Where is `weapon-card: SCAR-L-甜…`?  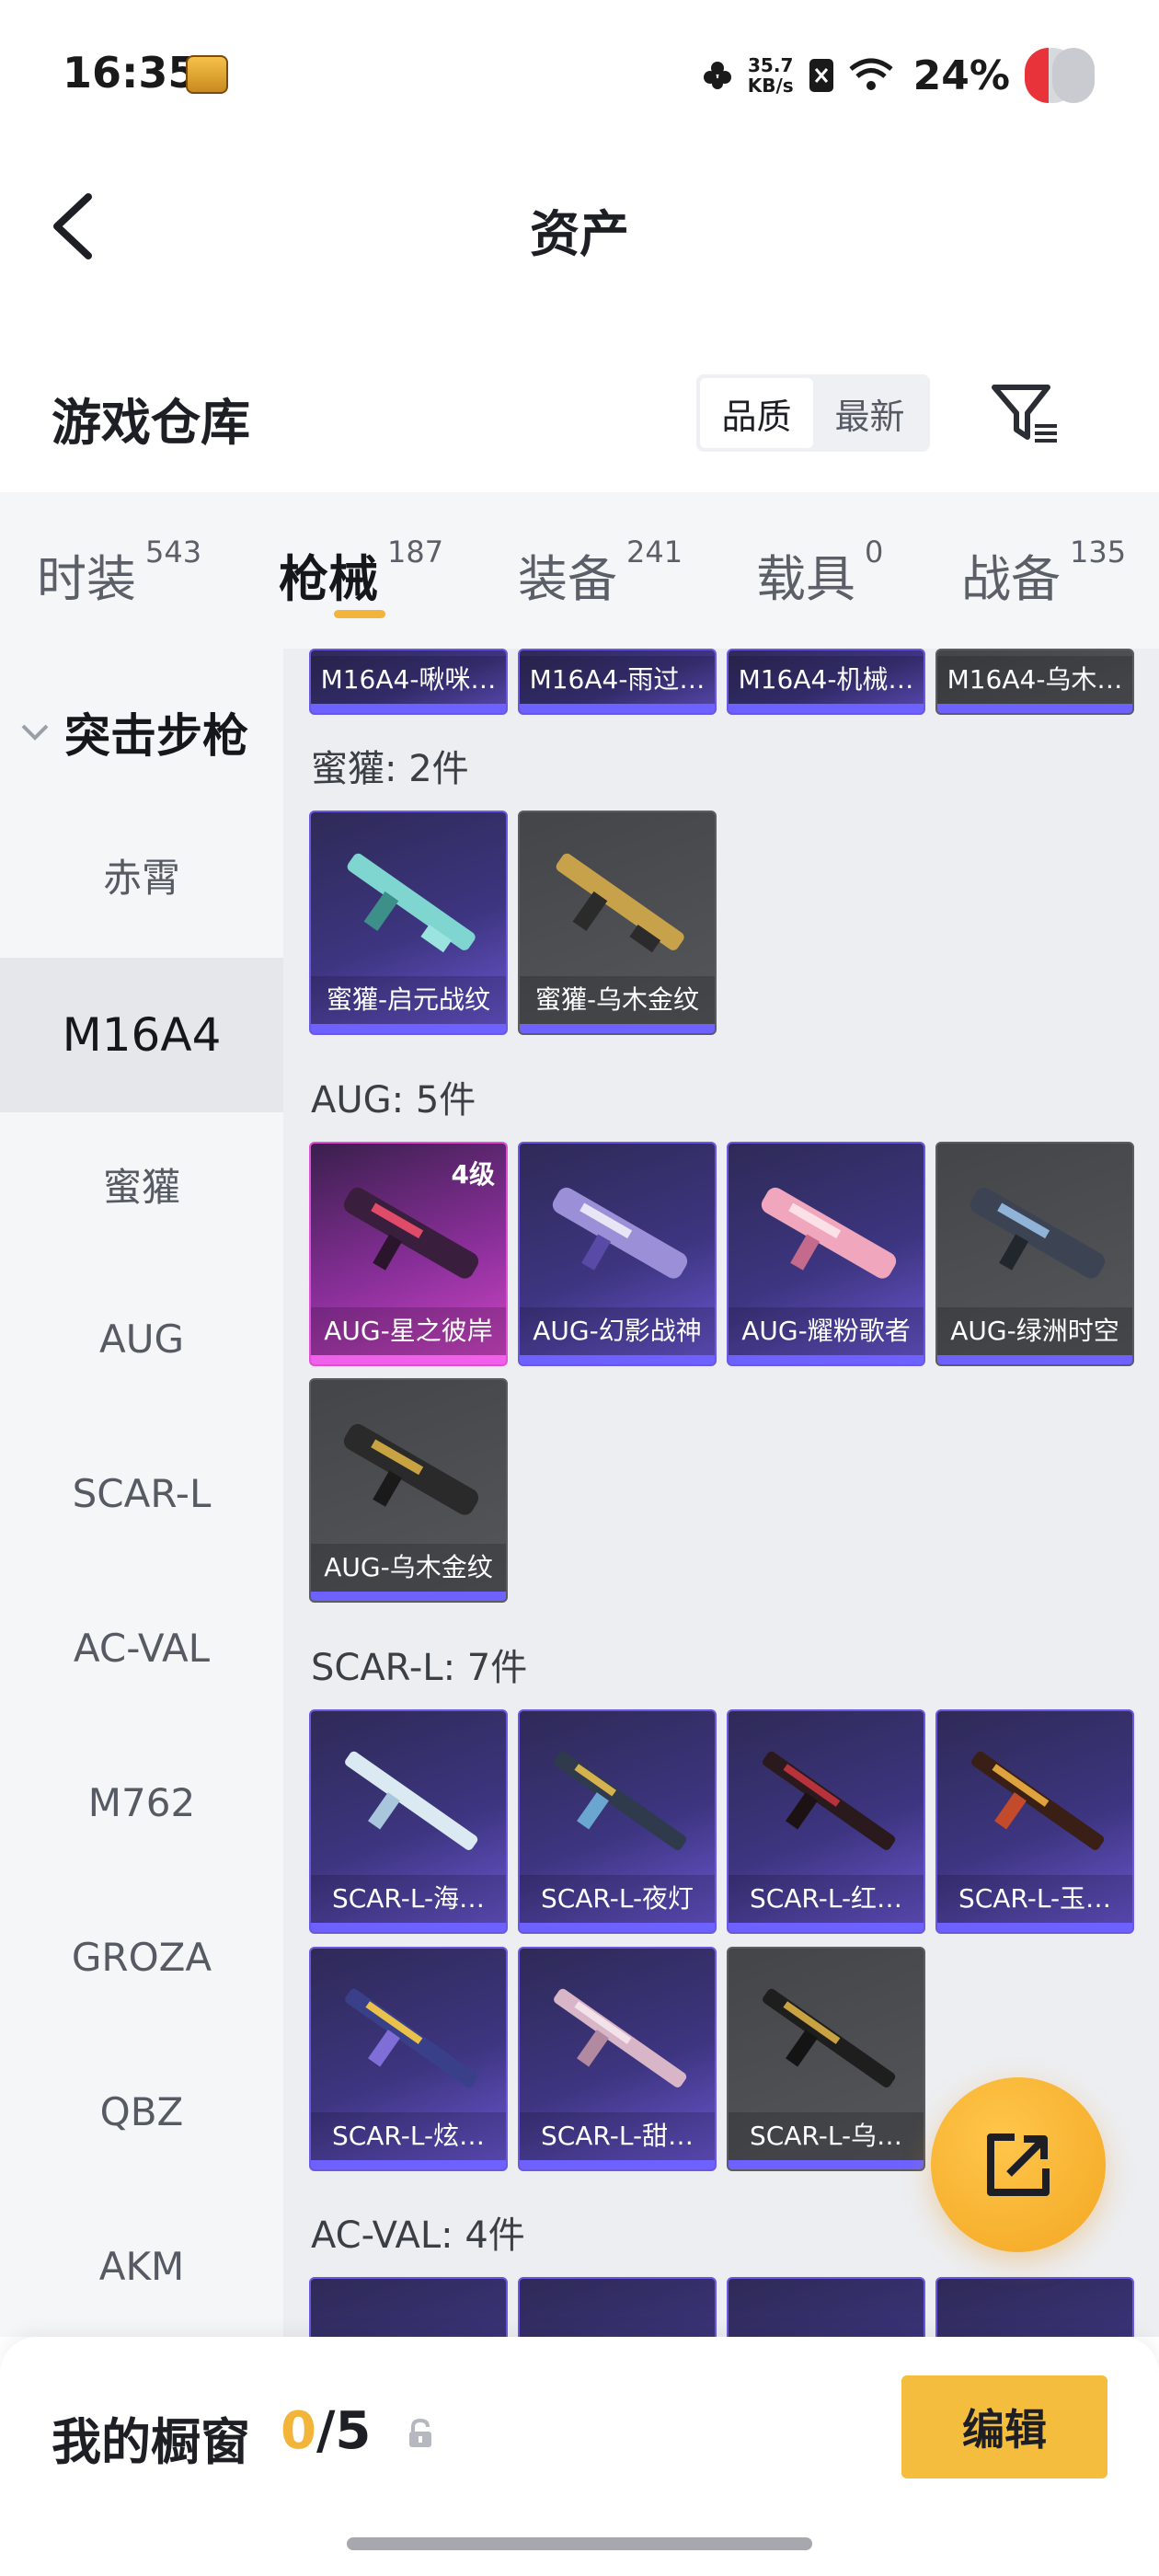
weapon-card: SCAR-L-甜… is located at coordinates (617, 2059).